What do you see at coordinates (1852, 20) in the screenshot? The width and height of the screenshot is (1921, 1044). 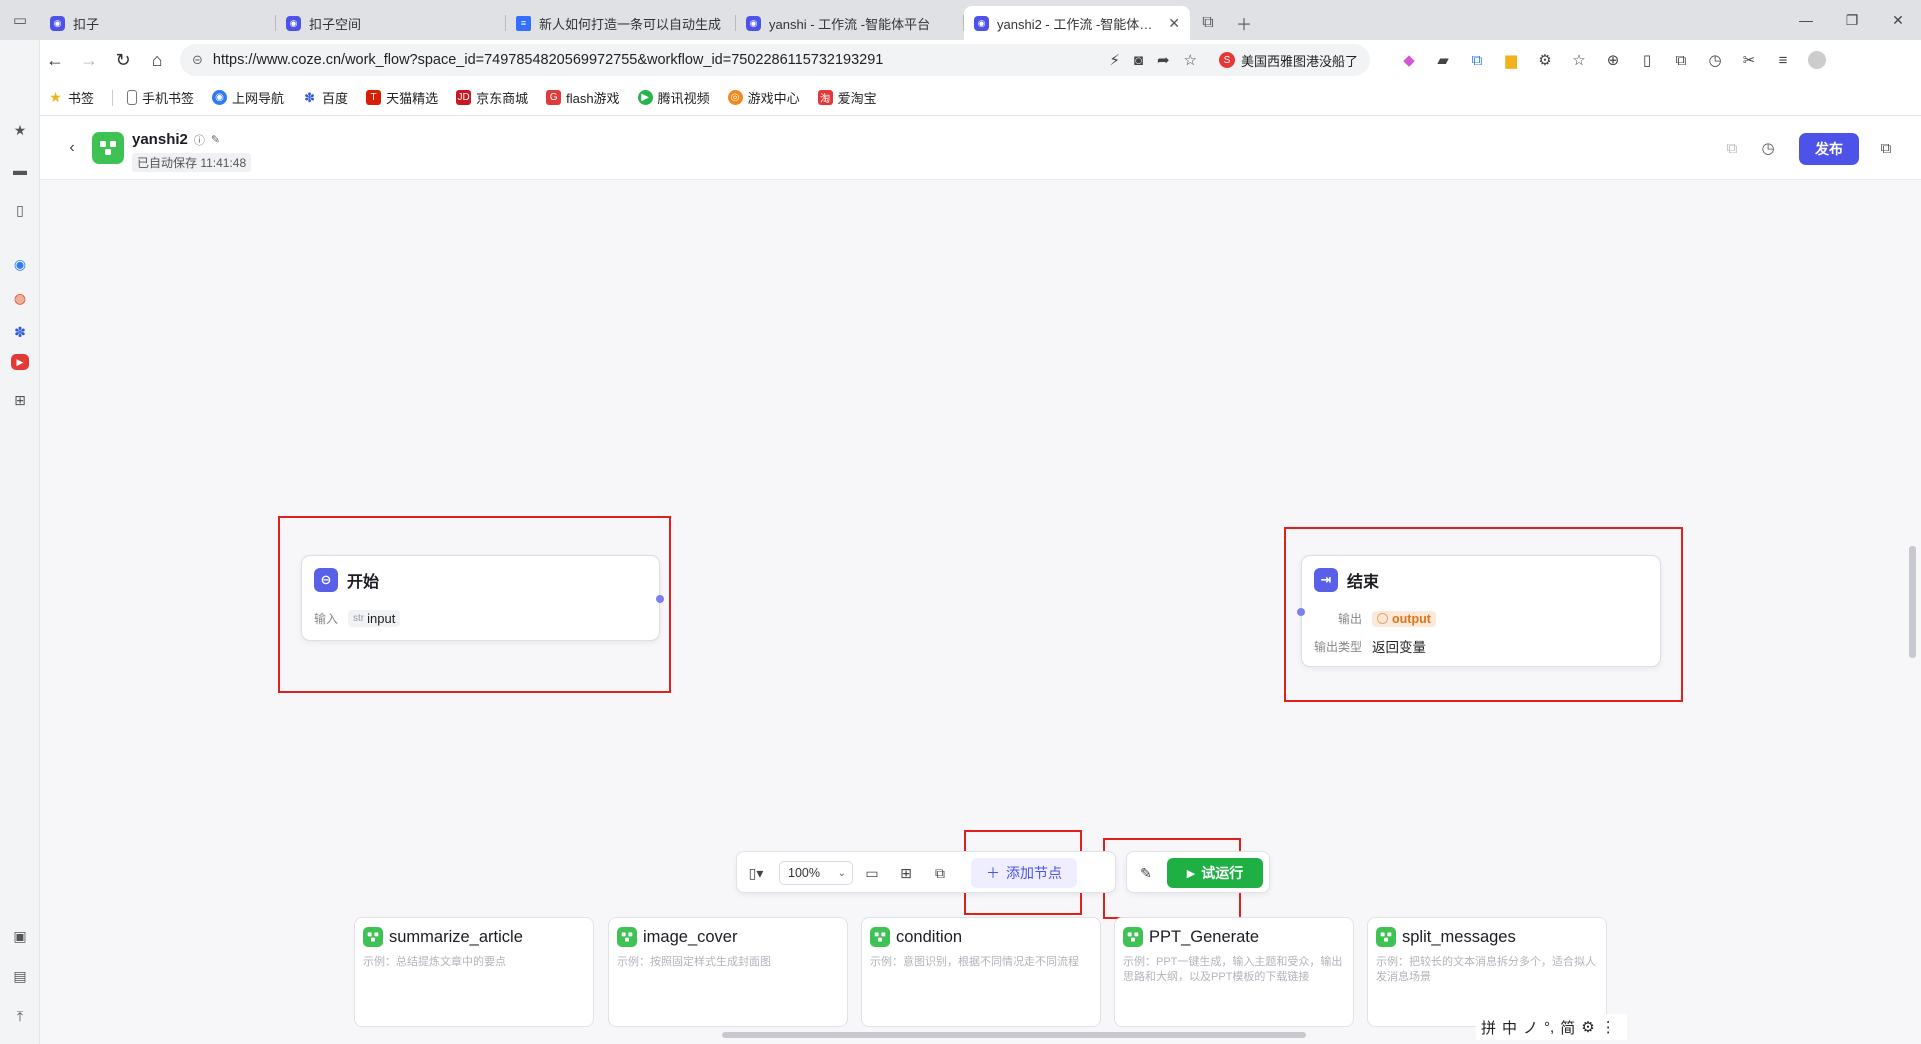 I see `restore-icon: ❐` at bounding box center [1852, 20].